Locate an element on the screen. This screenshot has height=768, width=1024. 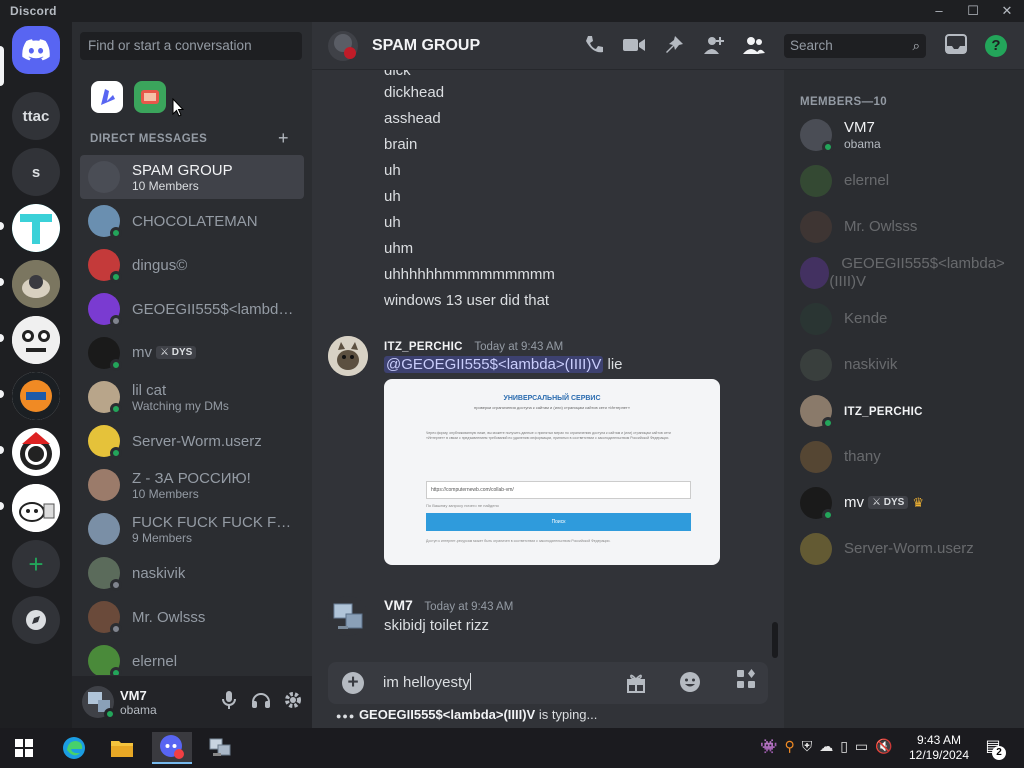
member-item: mv ⚔ DYS ♛ is located at coordinates (862, 503).